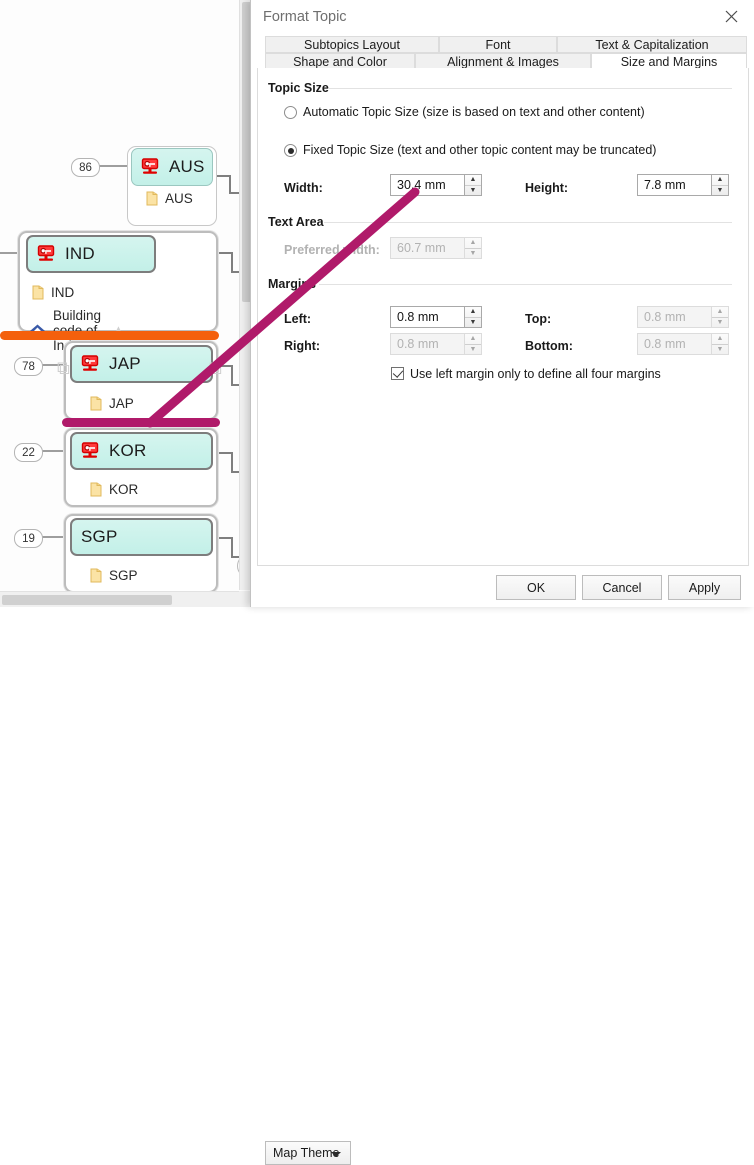 The width and height of the screenshot is (754, 1165). I want to click on node-aus-title: AUS, so click(172, 167).